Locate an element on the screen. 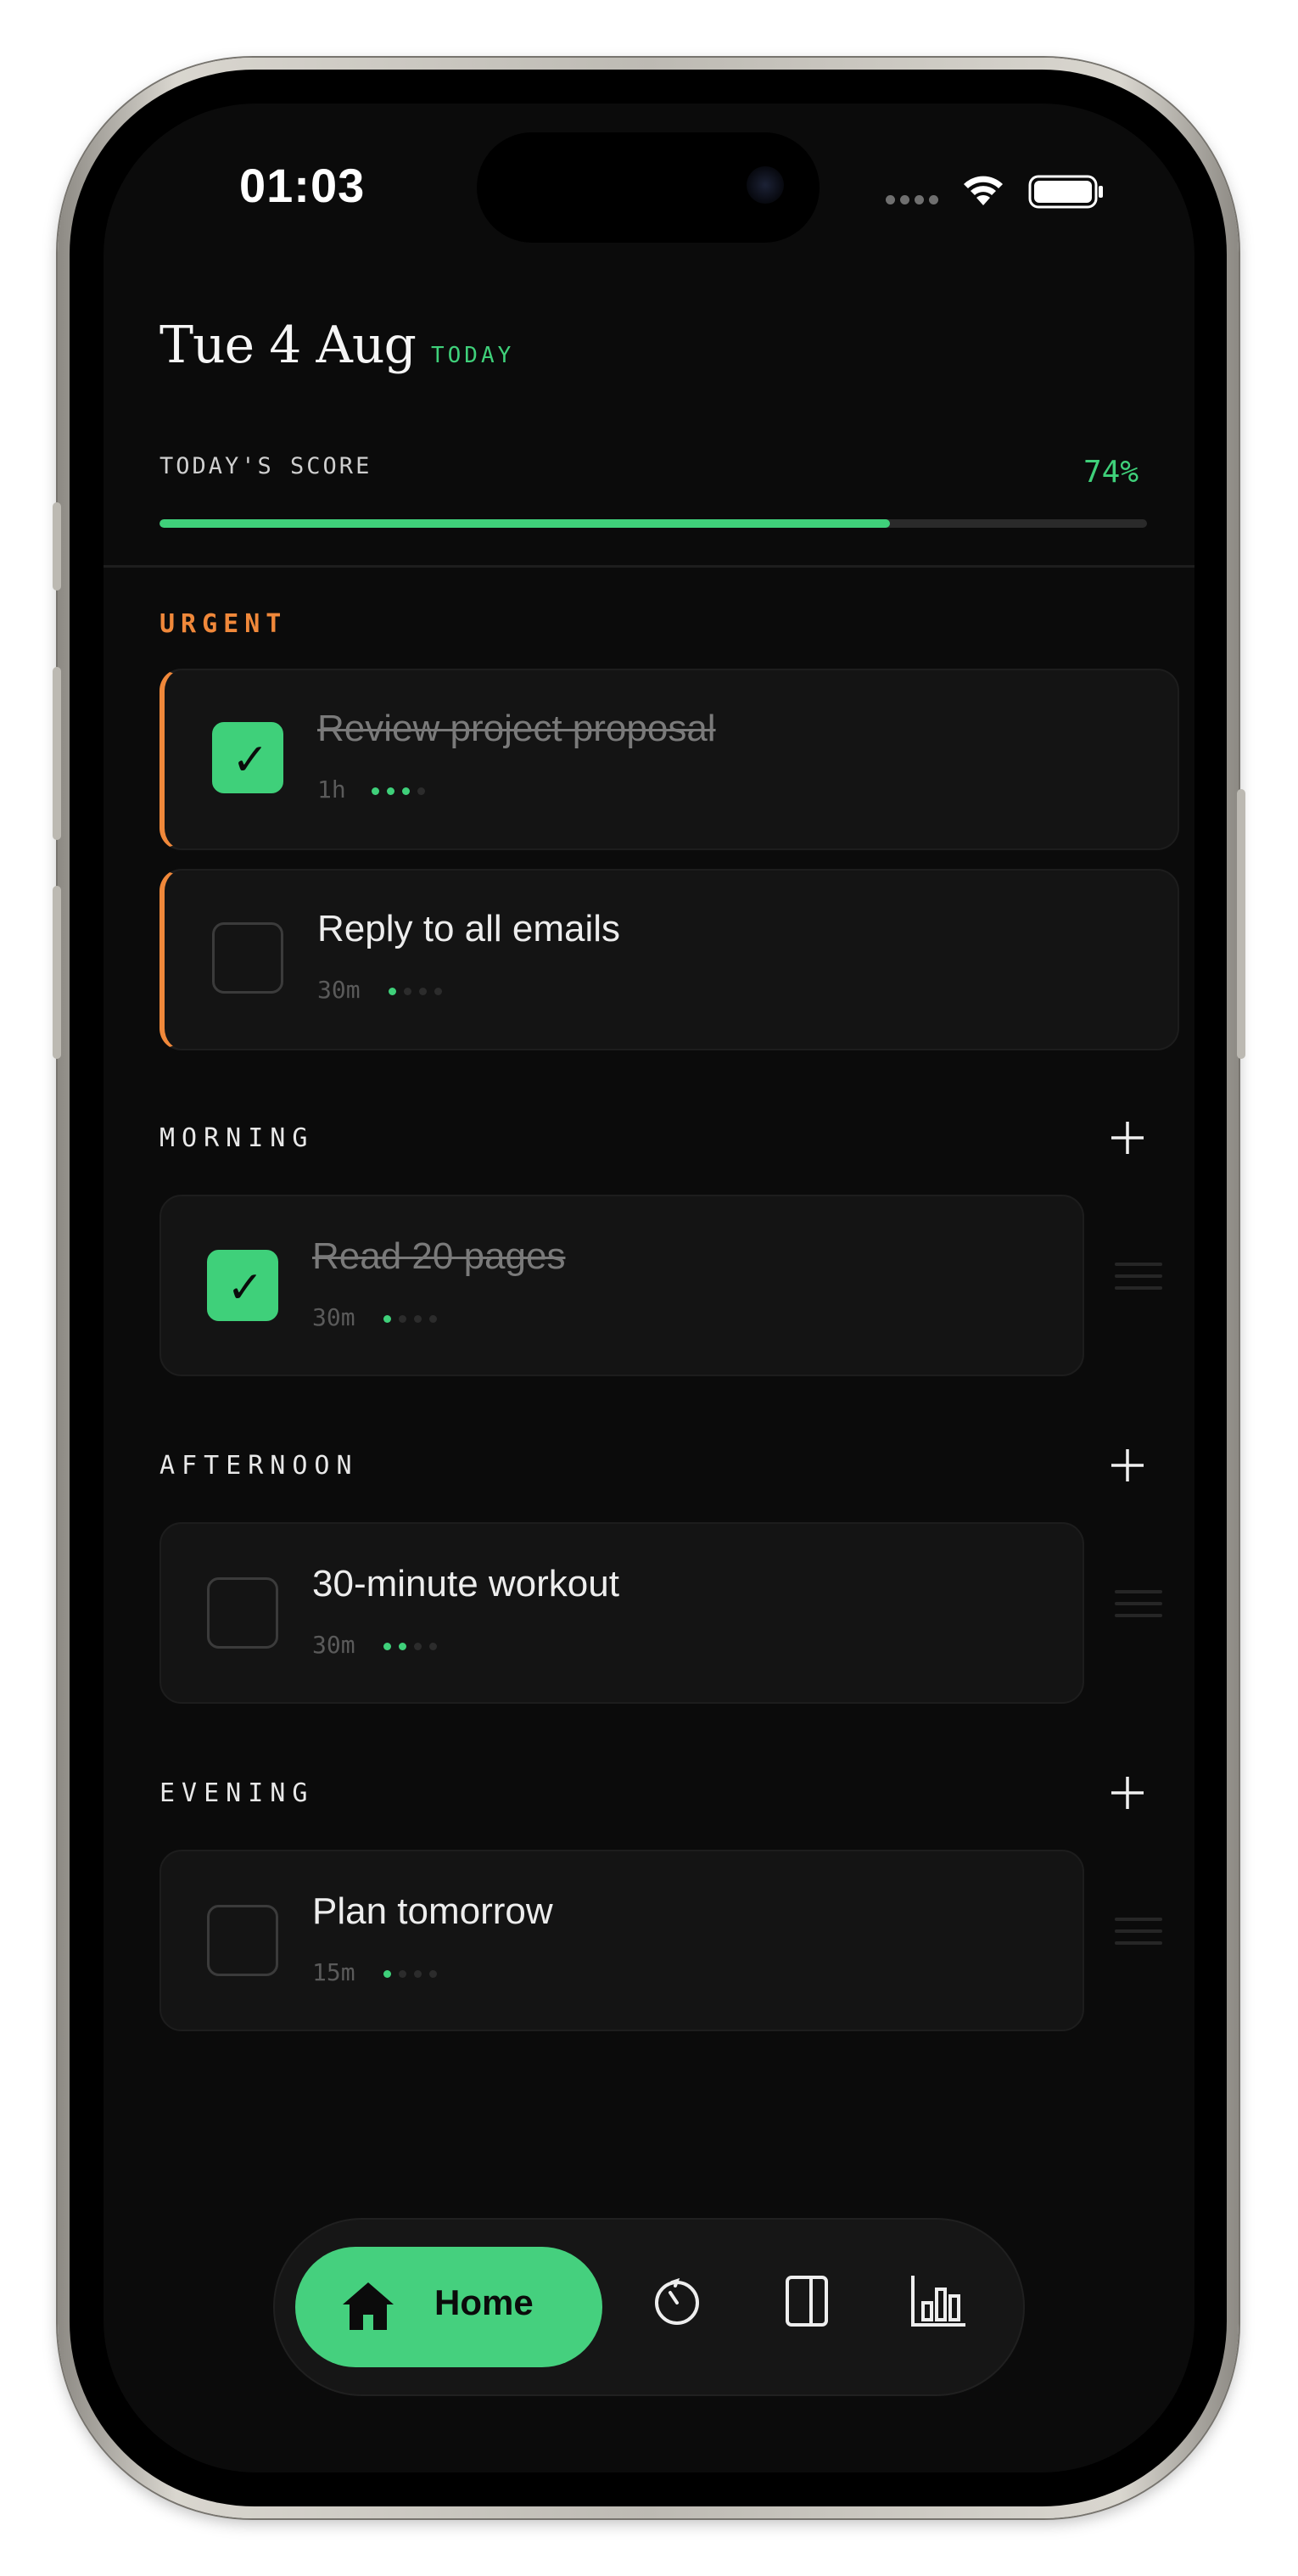 The height and width of the screenshot is (2576, 1298). status-time: 01:03 is located at coordinates (302, 185).